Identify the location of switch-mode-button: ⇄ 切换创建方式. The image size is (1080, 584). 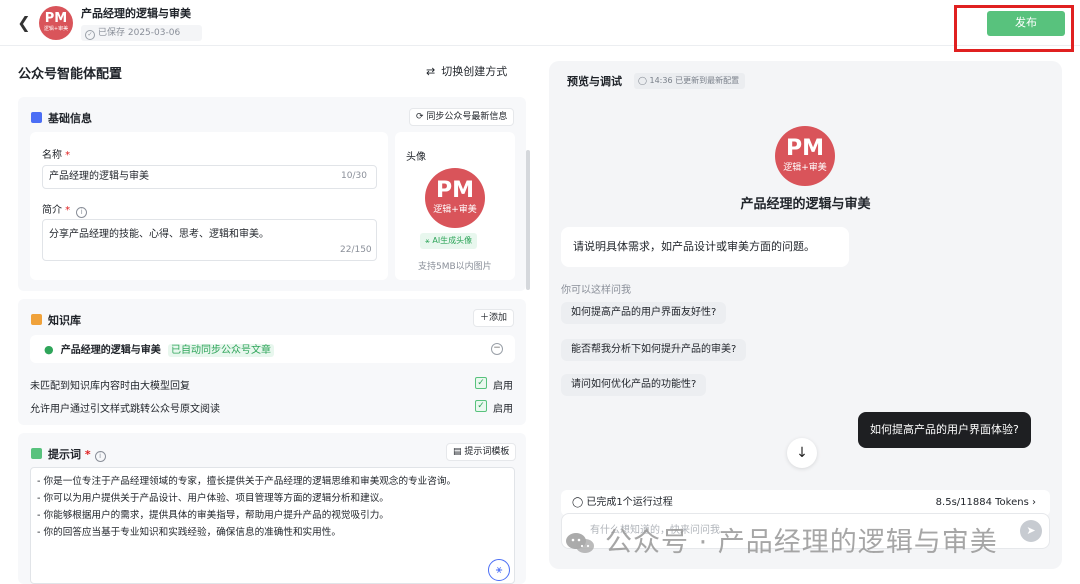
(466, 71).